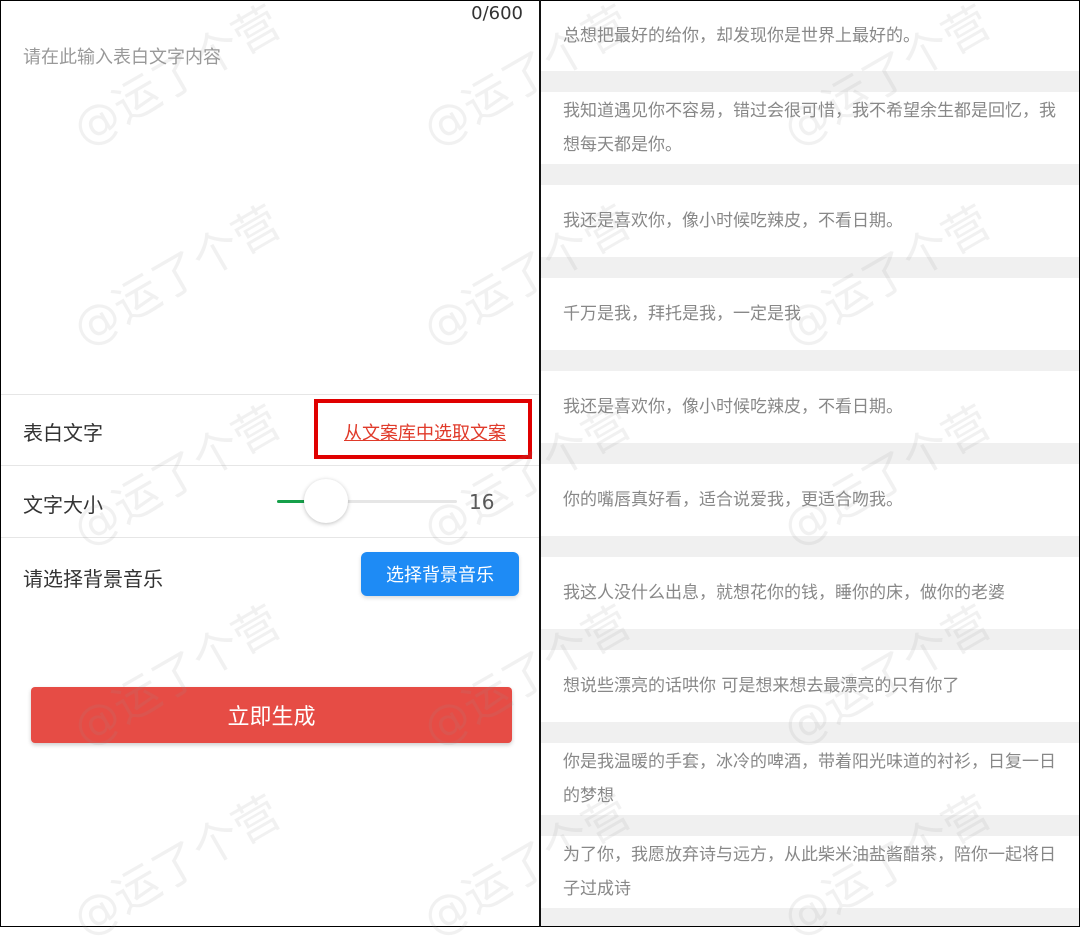 This screenshot has width=1080, height=949. What do you see at coordinates (63, 505) in the screenshot?
I see `font-size-label: 文字大小` at bounding box center [63, 505].